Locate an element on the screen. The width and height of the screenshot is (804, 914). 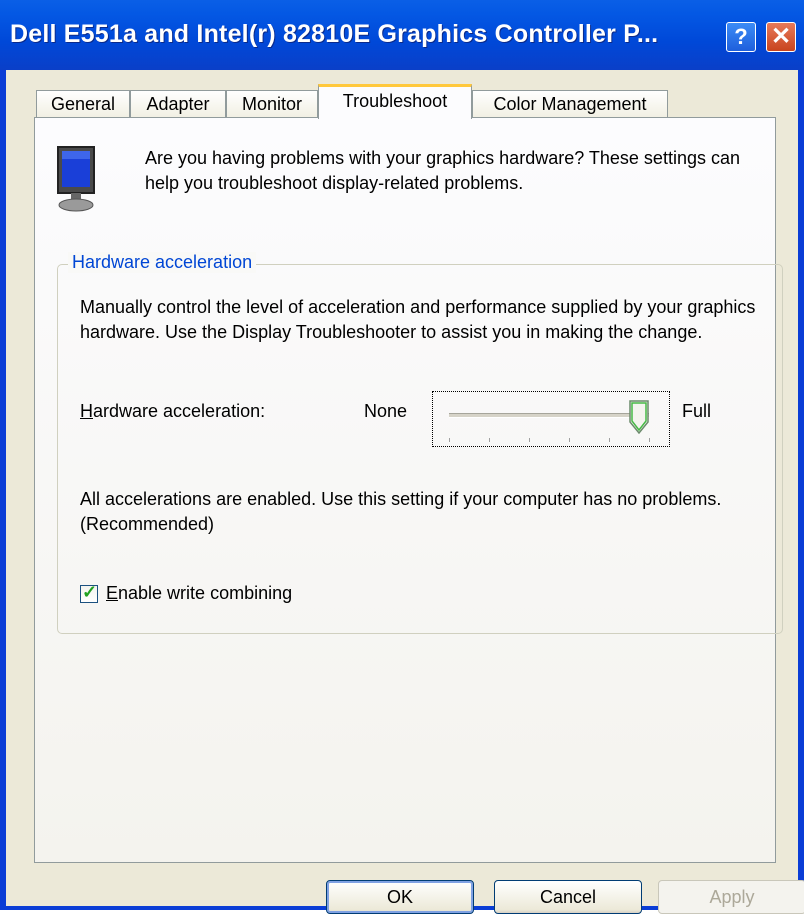
write-combining-checkbox: ✓ is located at coordinates (89, 592).